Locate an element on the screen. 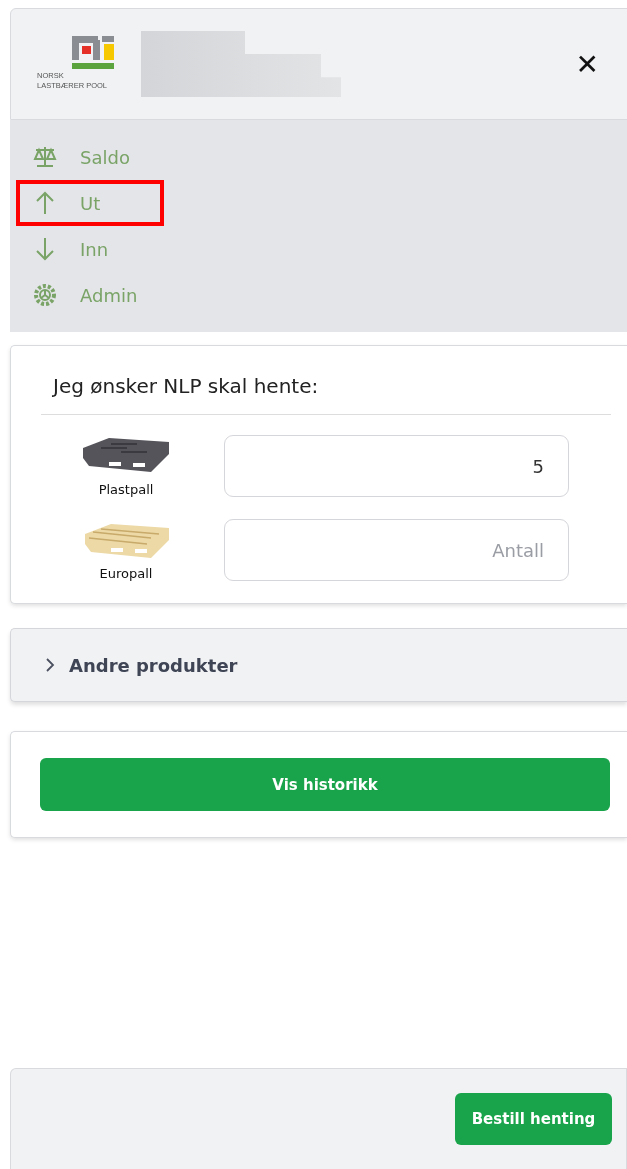 The width and height of the screenshot is (627, 1169). scale-icon is located at coordinates (45, 157).